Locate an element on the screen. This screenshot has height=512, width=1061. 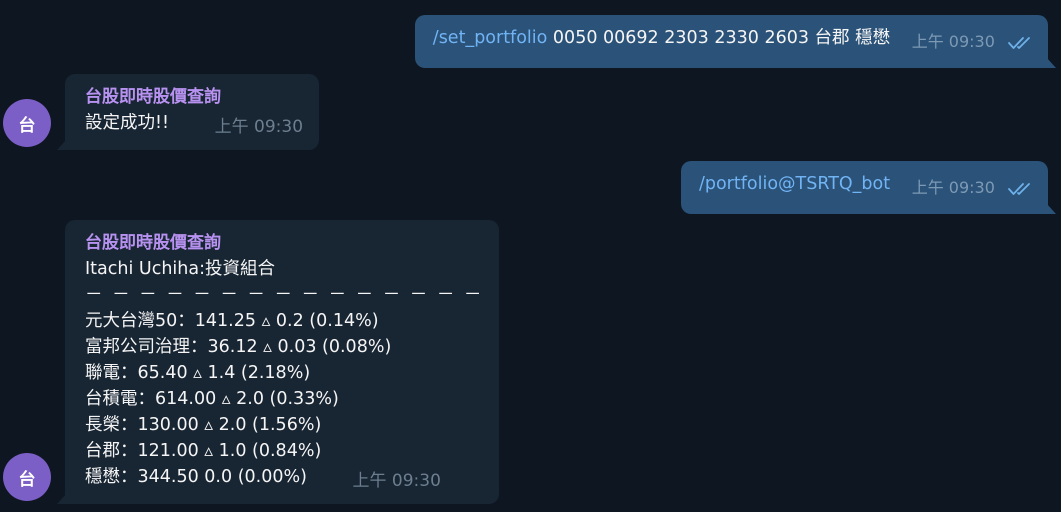
stock-line: 聯電：65.40 ▵ 1.4 (2.18%) is located at coordinates (198, 373).